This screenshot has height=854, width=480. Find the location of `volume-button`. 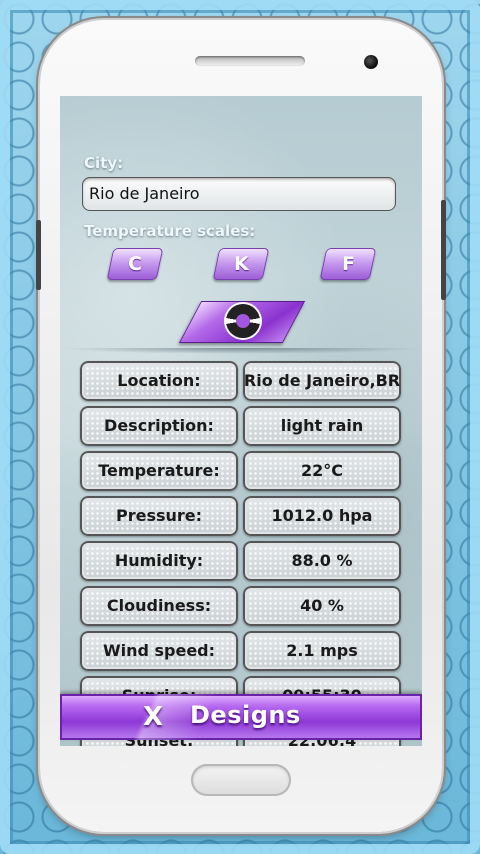

volume-button is located at coordinates (38, 255).